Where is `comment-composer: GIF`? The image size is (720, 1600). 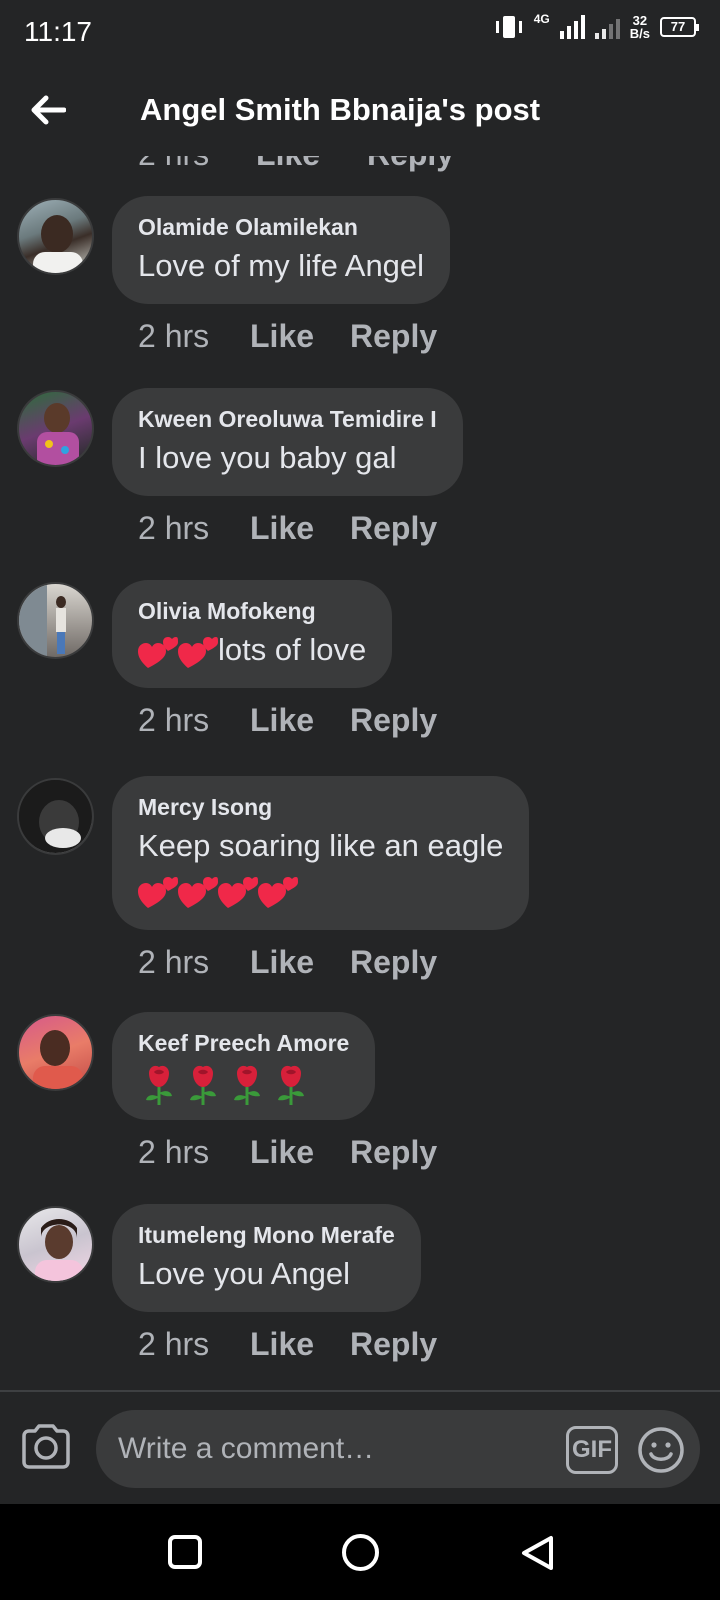 comment-composer: GIF is located at coordinates (360, 1448).